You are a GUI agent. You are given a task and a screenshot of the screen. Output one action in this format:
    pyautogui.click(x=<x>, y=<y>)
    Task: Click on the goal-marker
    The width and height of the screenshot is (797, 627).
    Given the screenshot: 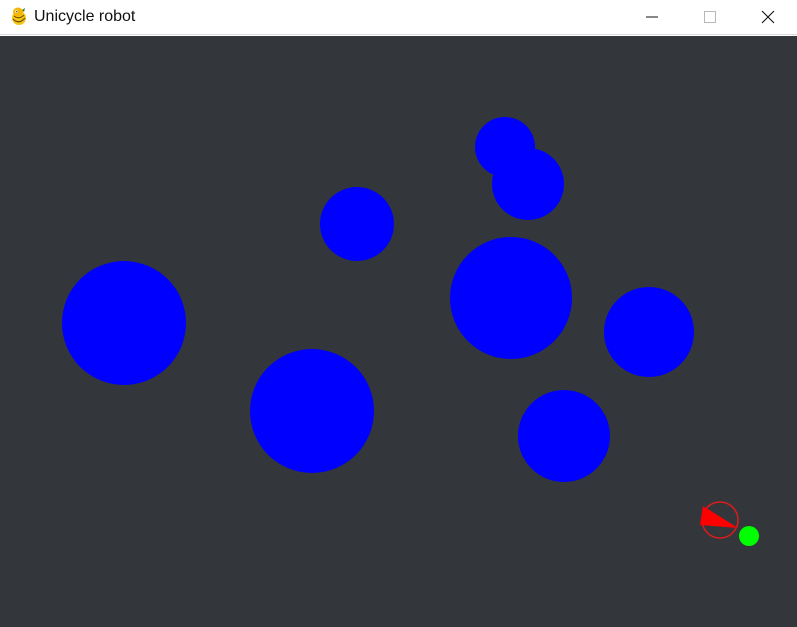 What is the action you would take?
    pyautogui.click(x=749, y=536)
    